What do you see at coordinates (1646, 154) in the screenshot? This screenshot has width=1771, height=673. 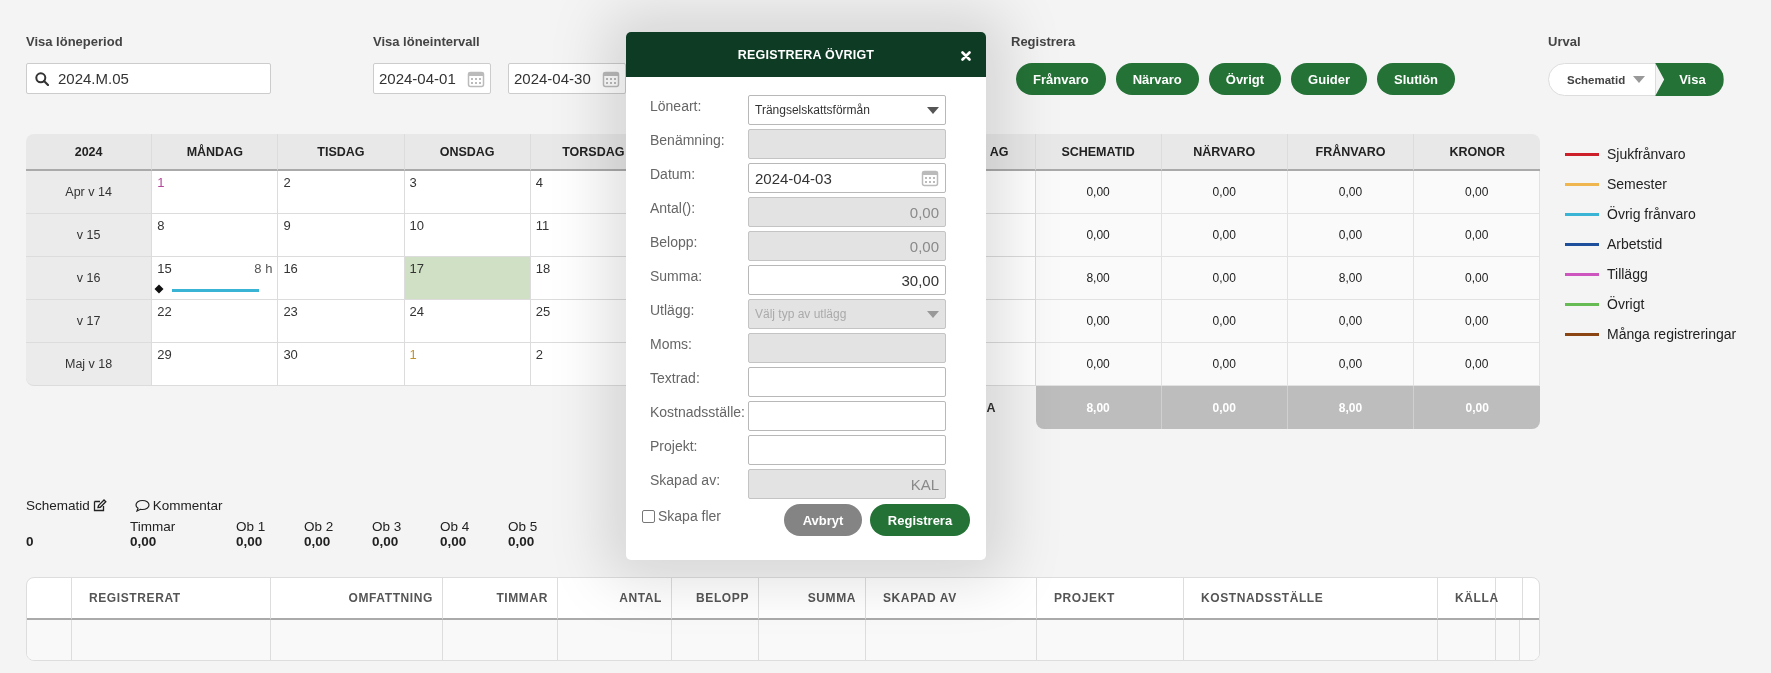 I see `legend-label: Sjukfrånvaro` at bounding box center [1646, 154].